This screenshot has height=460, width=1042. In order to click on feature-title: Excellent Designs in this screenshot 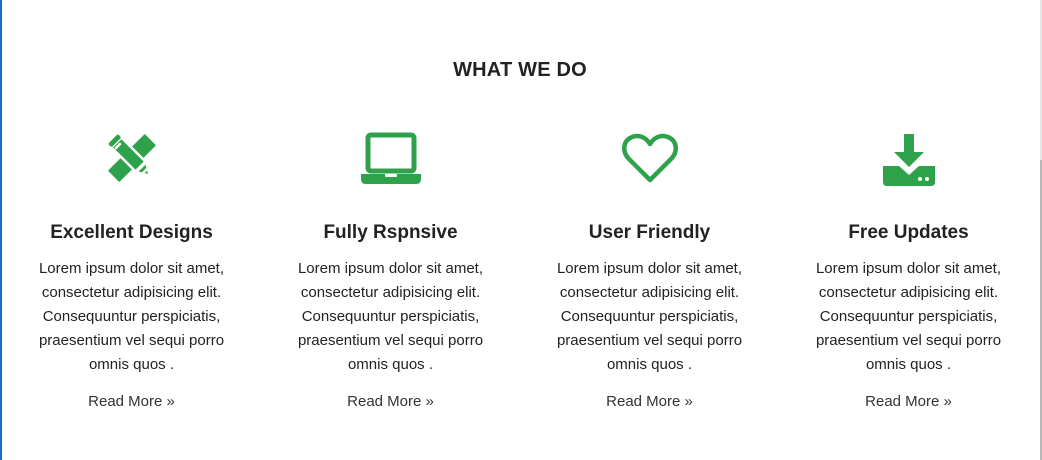, I will do `click(131, 232)`.